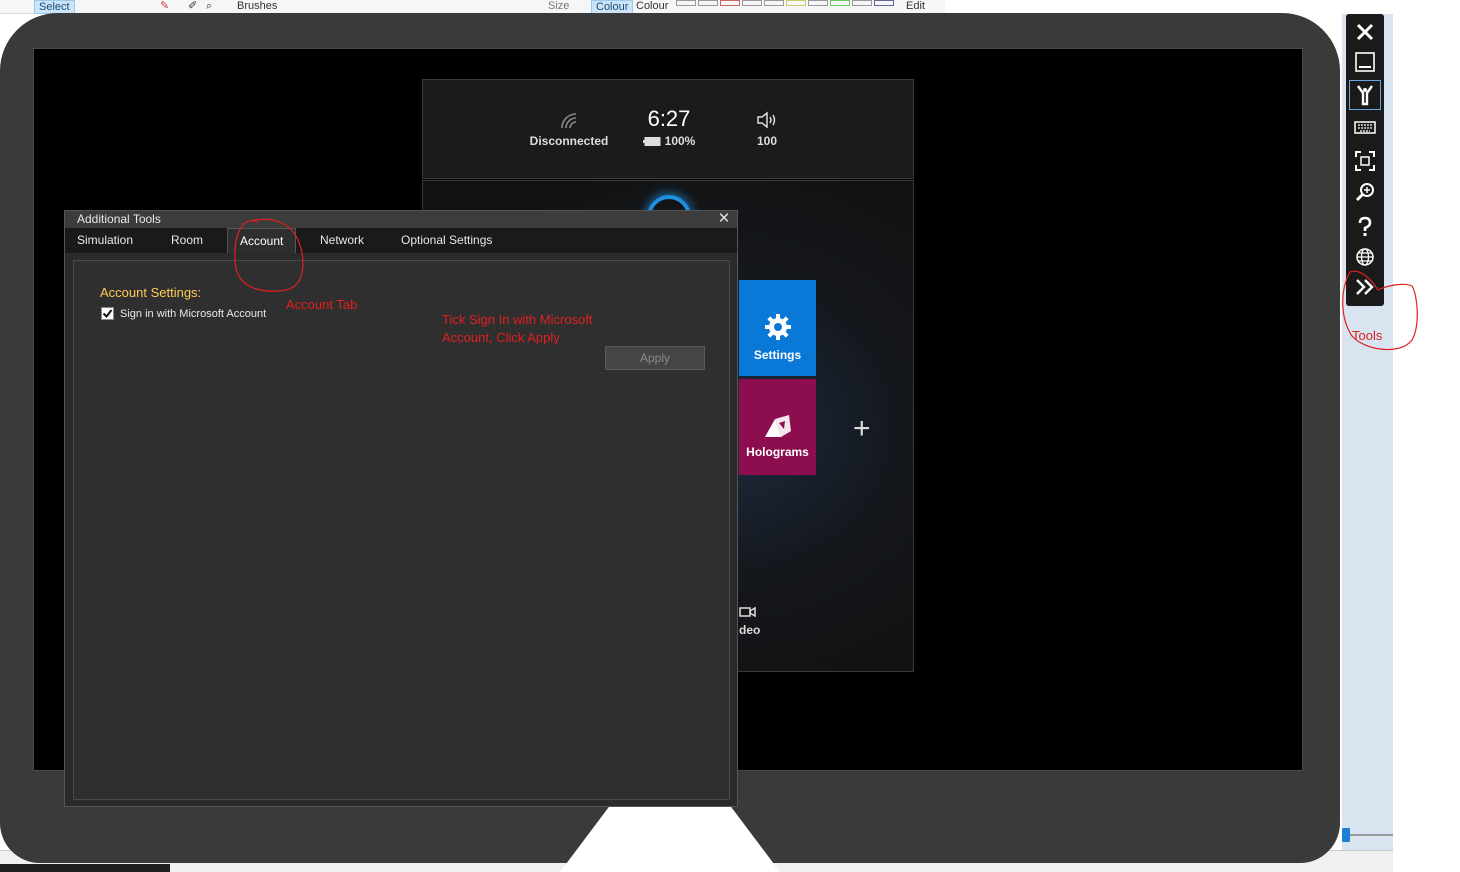 This screenshot has width=1460, height=872. I want to click on tab-simulation: Simulation, so click(105, 240).